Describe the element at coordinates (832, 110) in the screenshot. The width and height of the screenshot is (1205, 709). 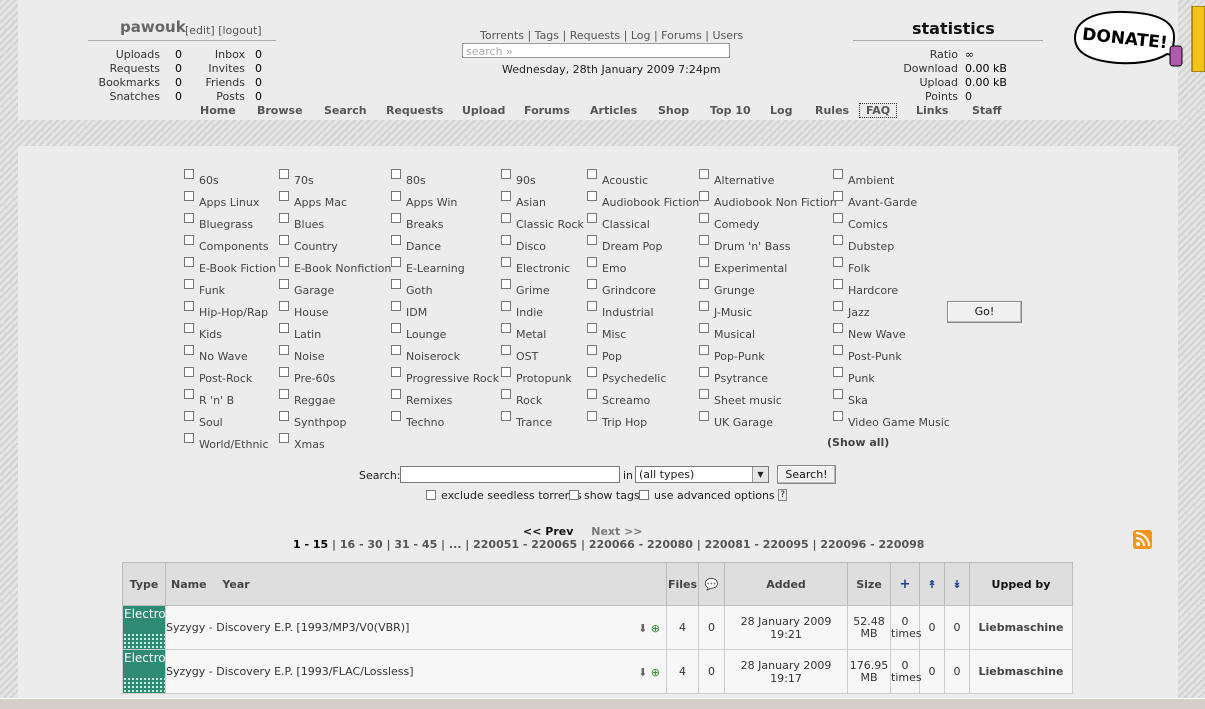
I see `nav-rules: Rules` at that location.